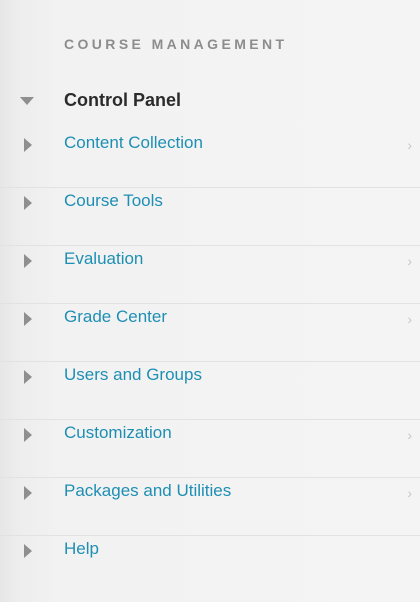 This screenshot has height=602, width=420. I want to click on menu-item-label: Evaluation, so click(103, 259).